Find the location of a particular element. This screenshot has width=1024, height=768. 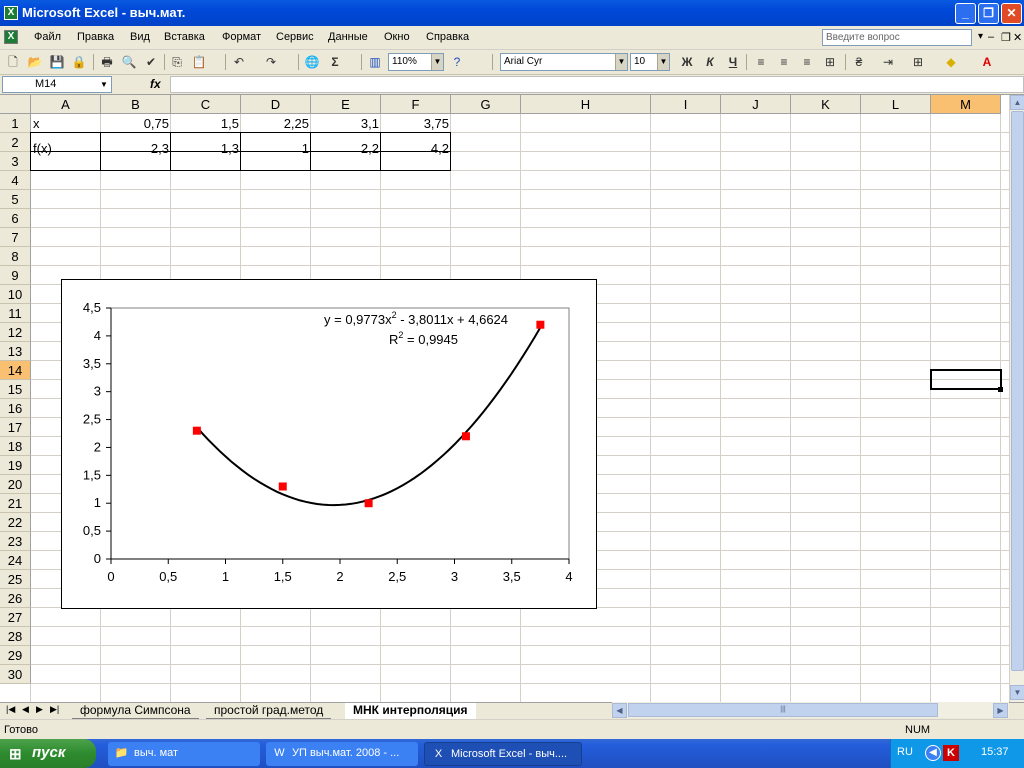

save-icon: 💾 is located at coordinates (57, 62).